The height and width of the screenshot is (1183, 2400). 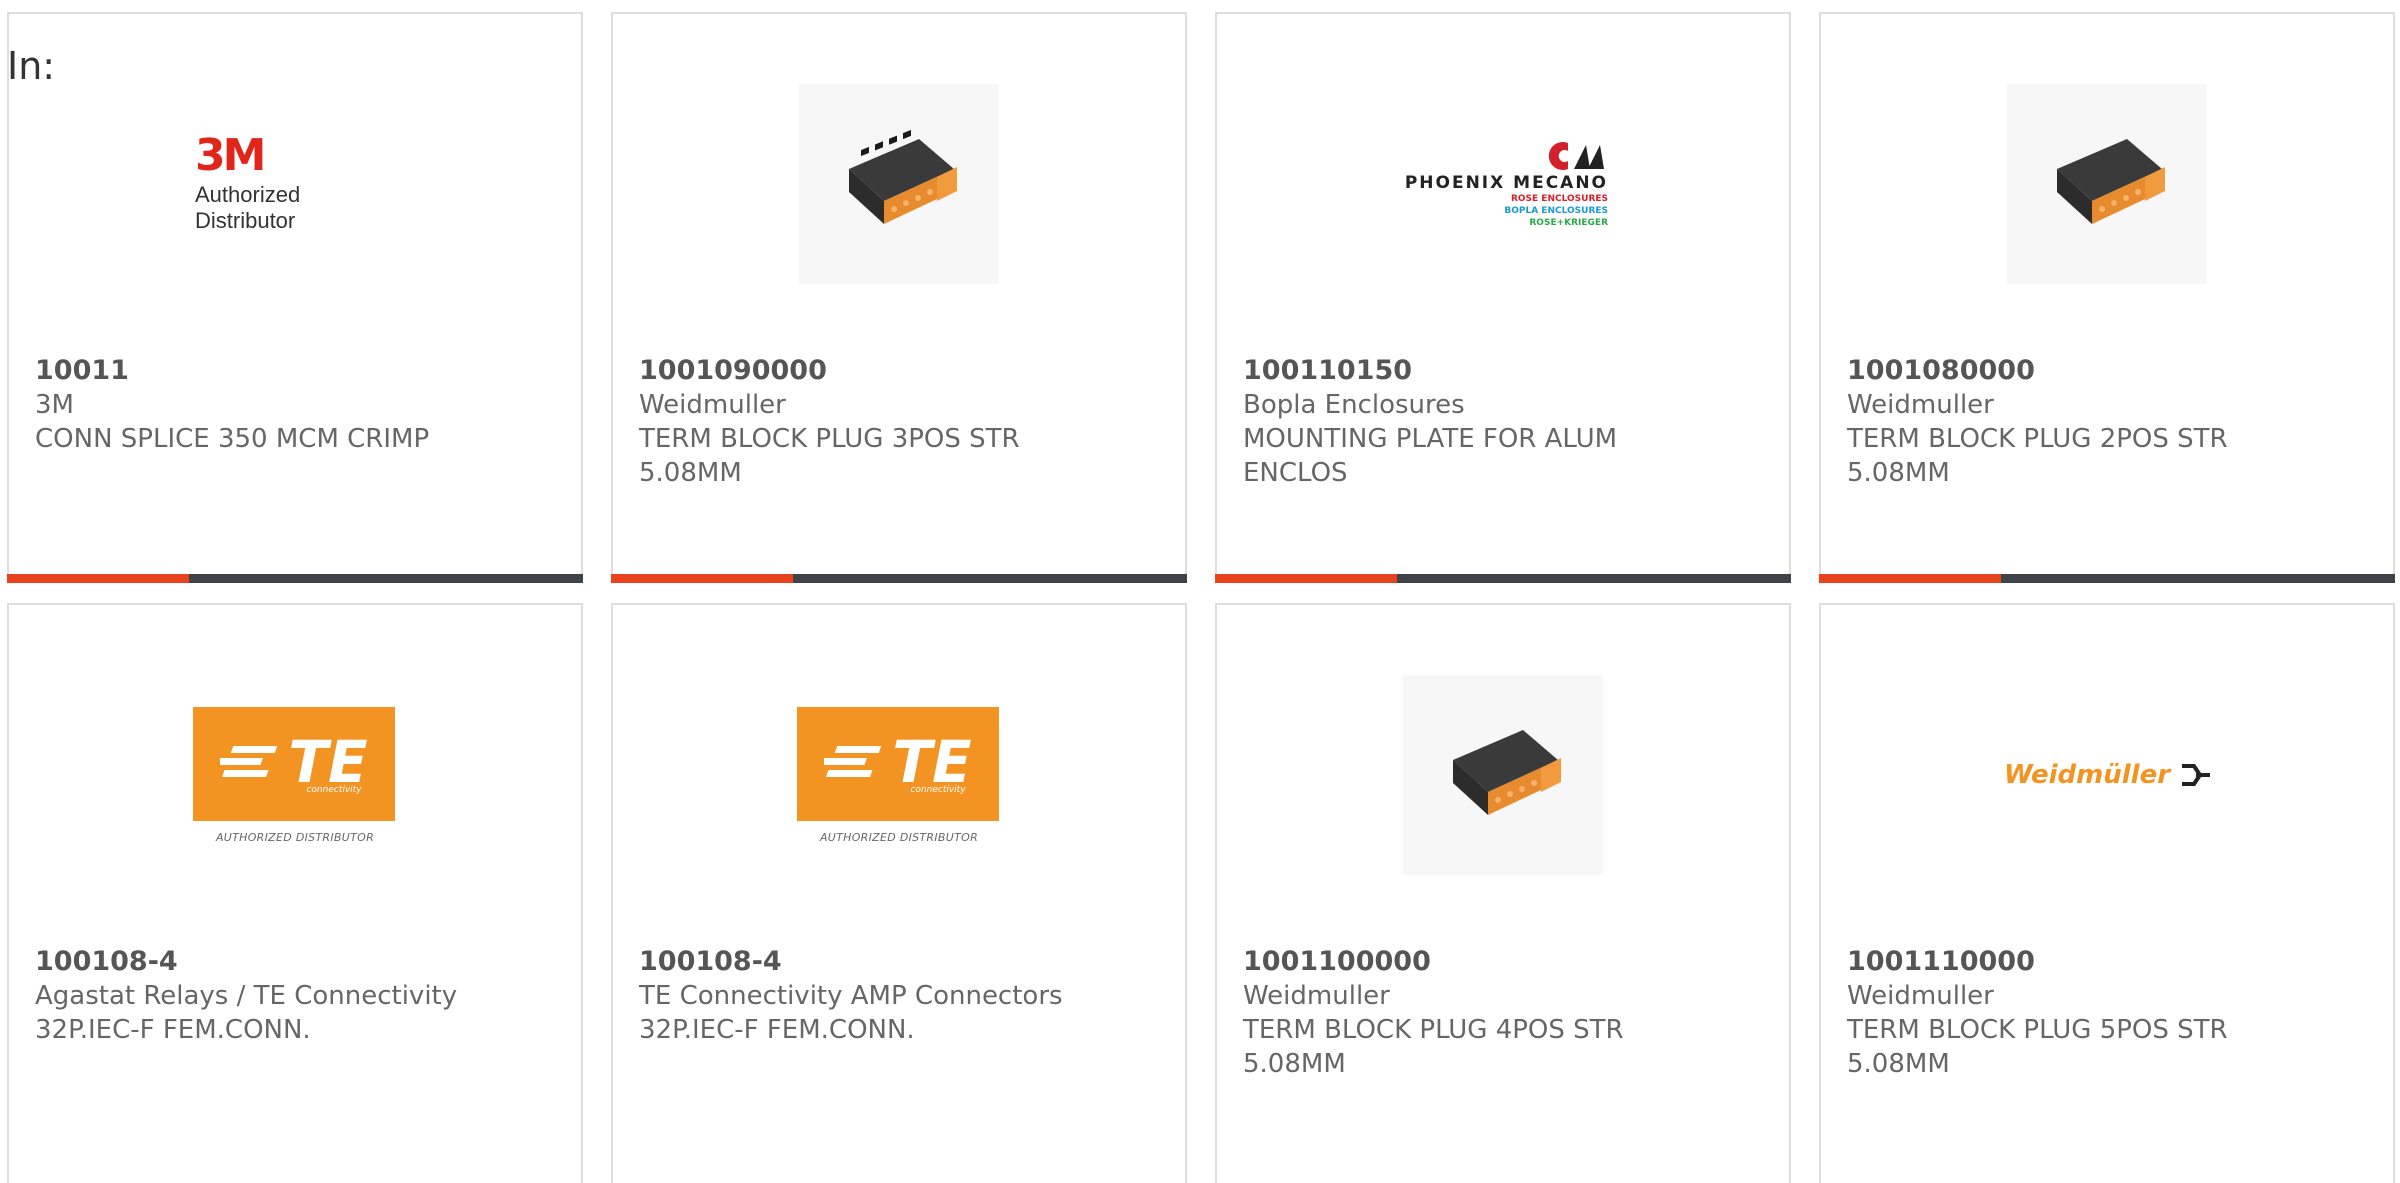 What do you see at coordinates (2107, 962) in the screenshot?
I see `part-number: 1001110000` at bounding box center [2107, 962].